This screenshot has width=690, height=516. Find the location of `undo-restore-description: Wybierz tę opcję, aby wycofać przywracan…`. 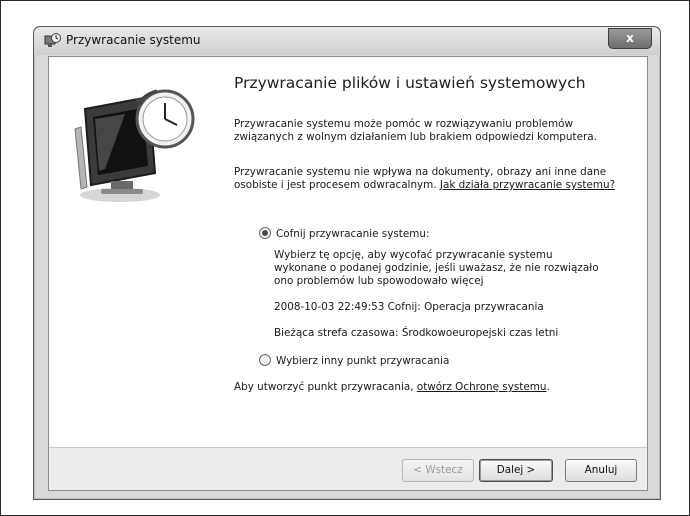

undo-restore-description: Wybierz tę opcję, aby wycofać przywracan… is located at coordinates (436, 268).